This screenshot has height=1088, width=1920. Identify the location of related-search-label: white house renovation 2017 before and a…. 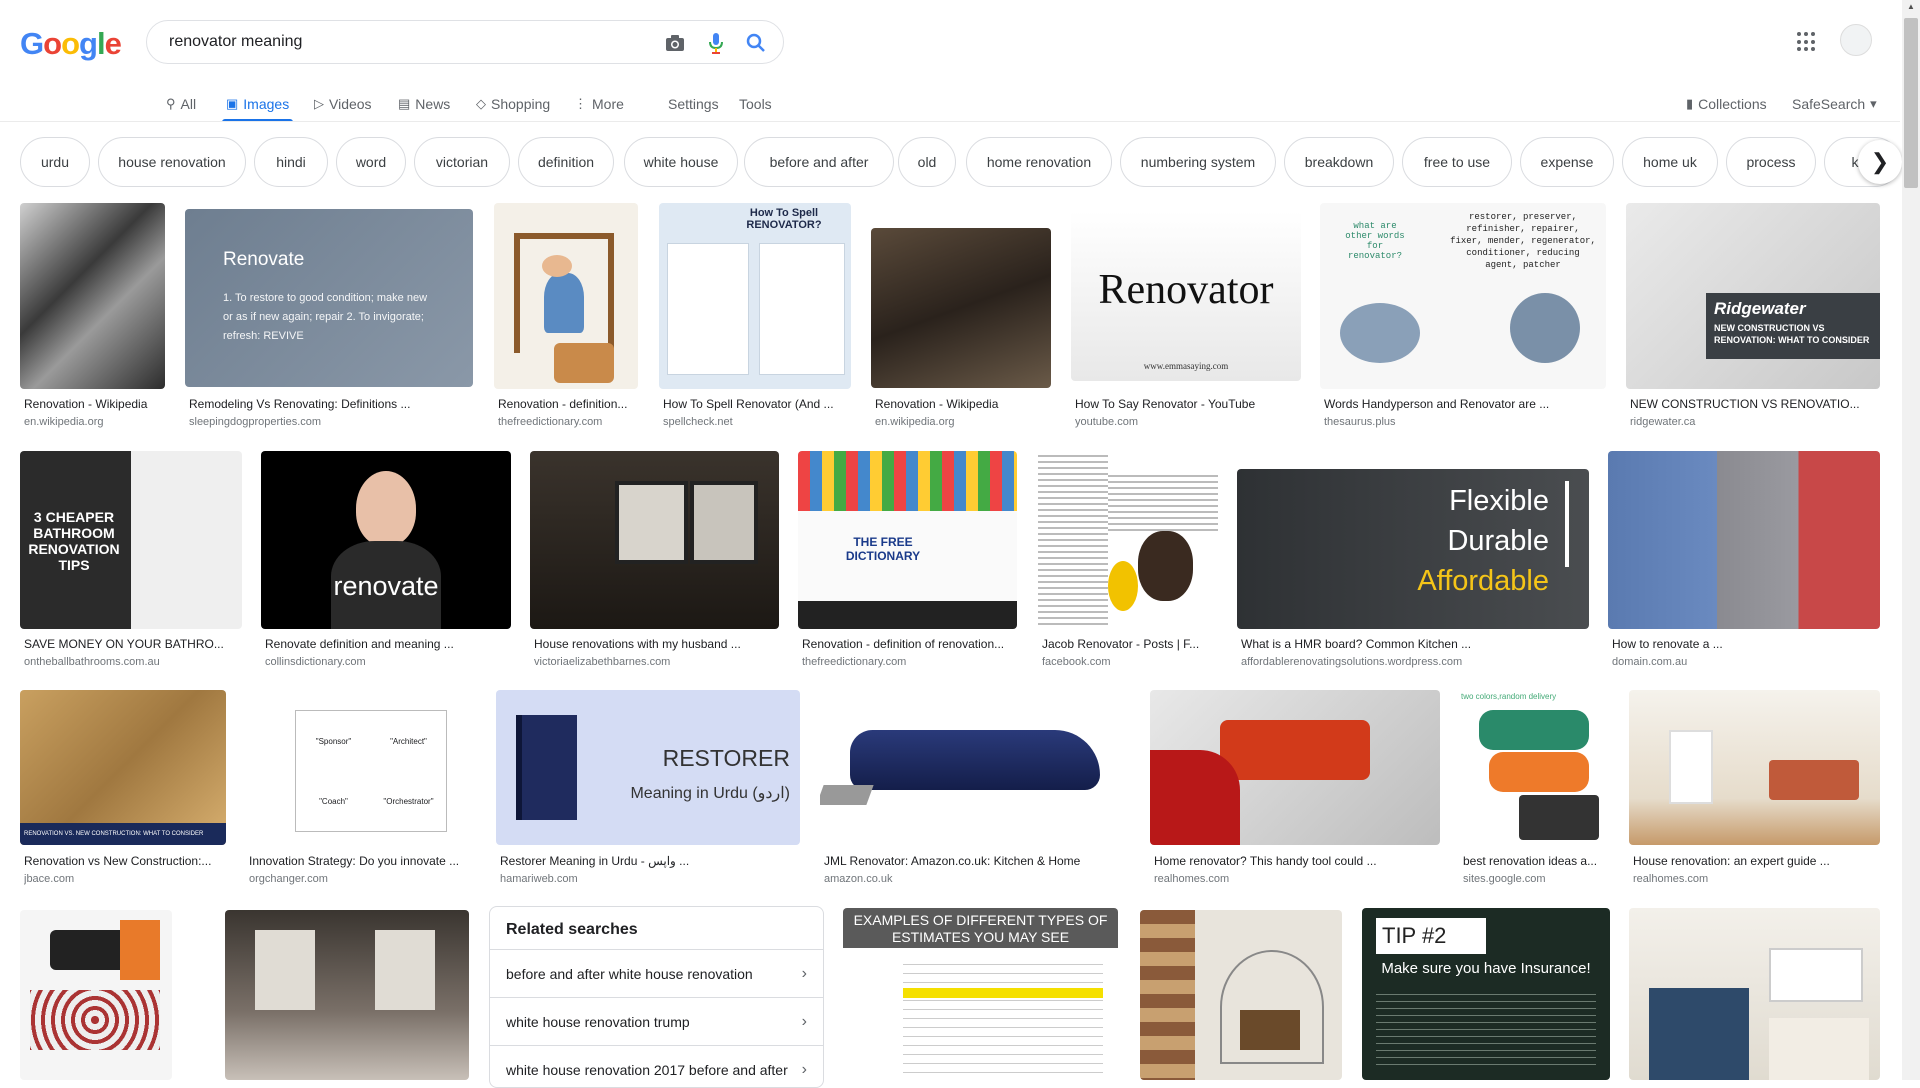
(647, 1069).